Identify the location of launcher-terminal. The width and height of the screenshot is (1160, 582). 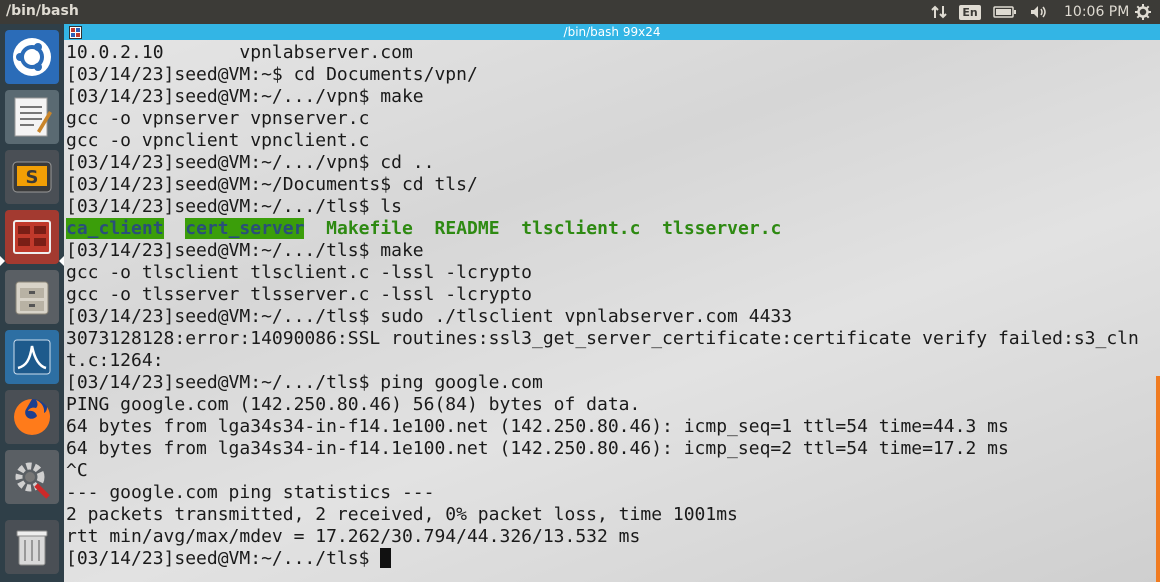
(32, 237).